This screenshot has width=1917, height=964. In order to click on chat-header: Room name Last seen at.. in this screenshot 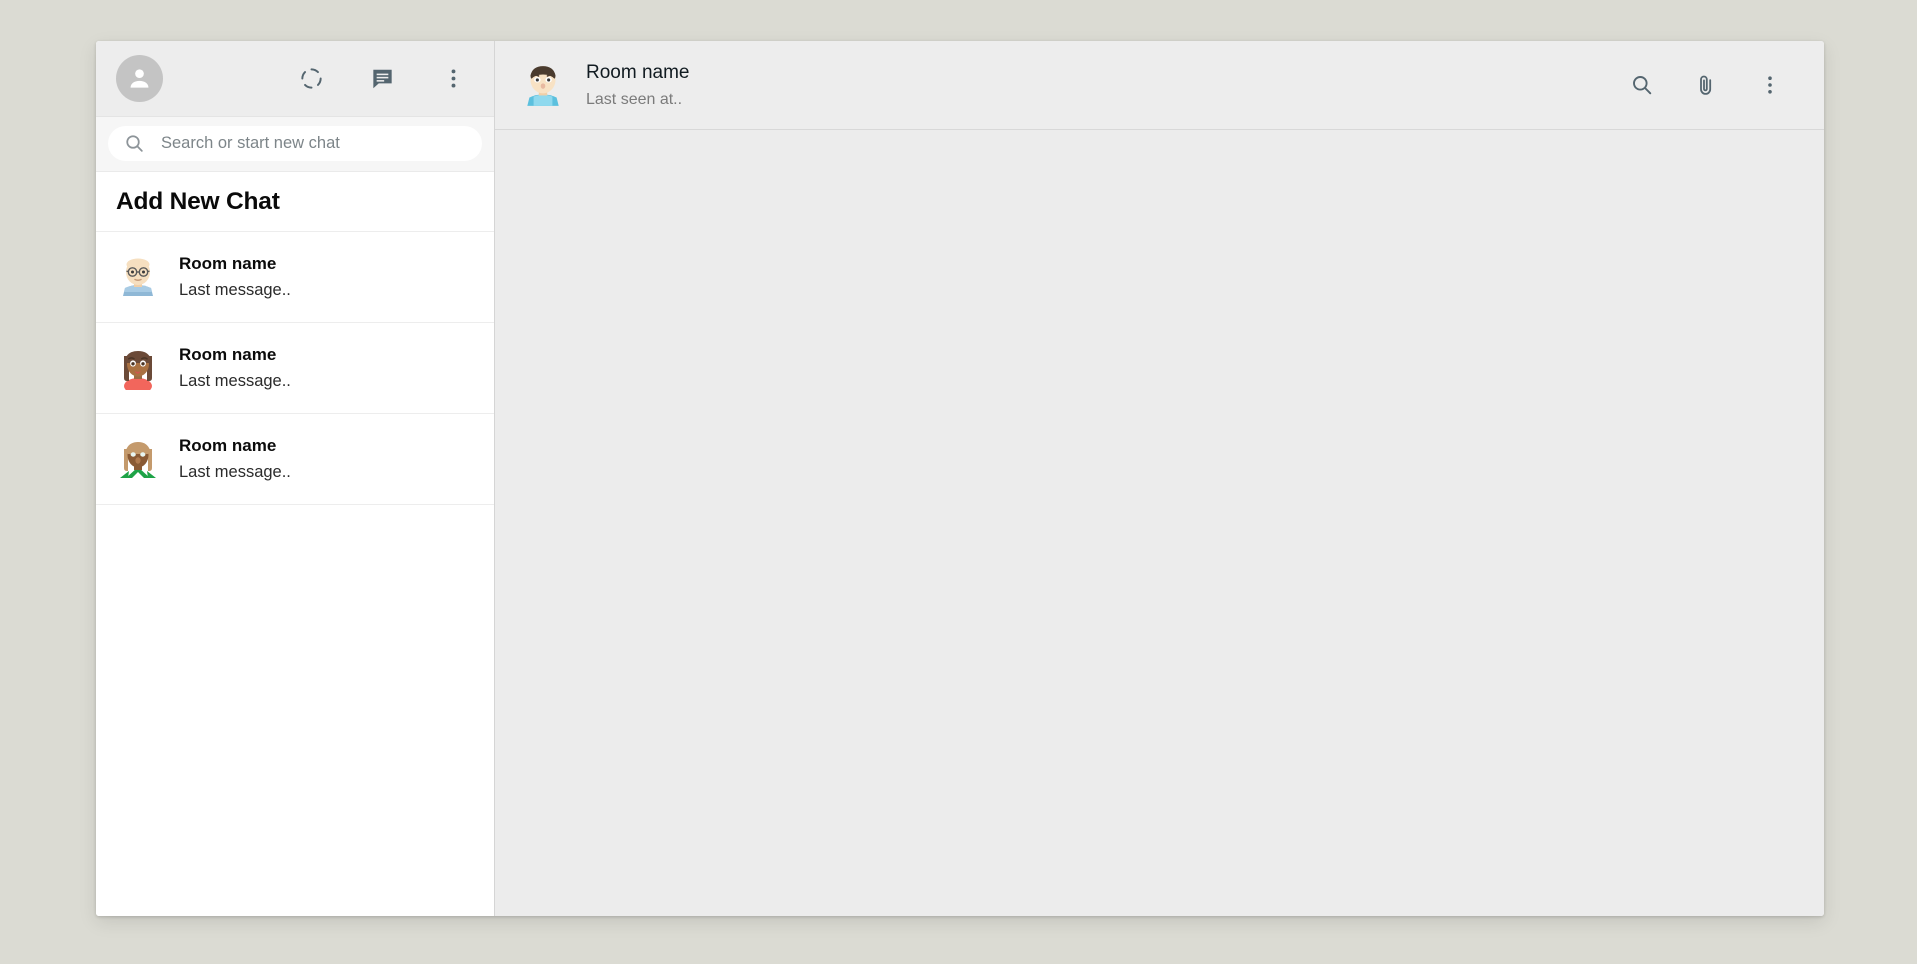, I will do `click(1159, 85)`.